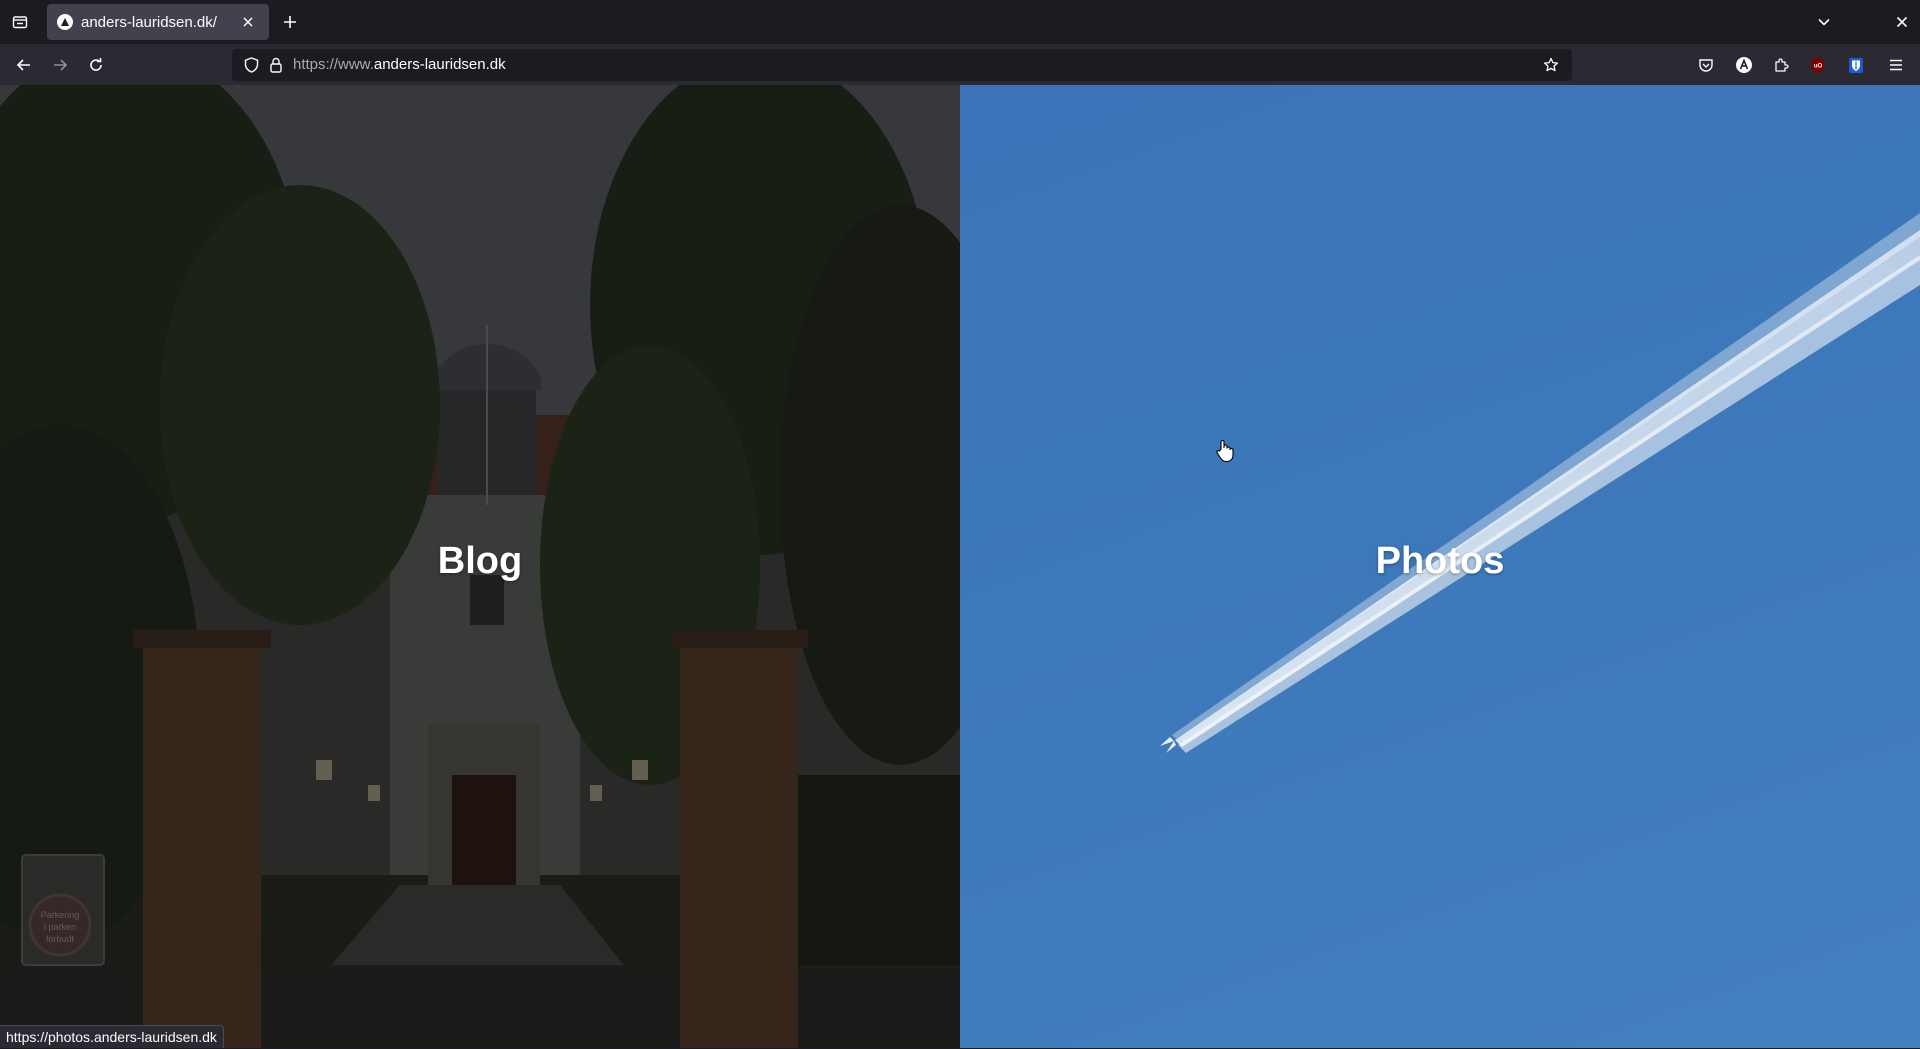 This screenshot has height=1049, width=1920. I want to click on chevron-down-icon, so click(1824, 22).